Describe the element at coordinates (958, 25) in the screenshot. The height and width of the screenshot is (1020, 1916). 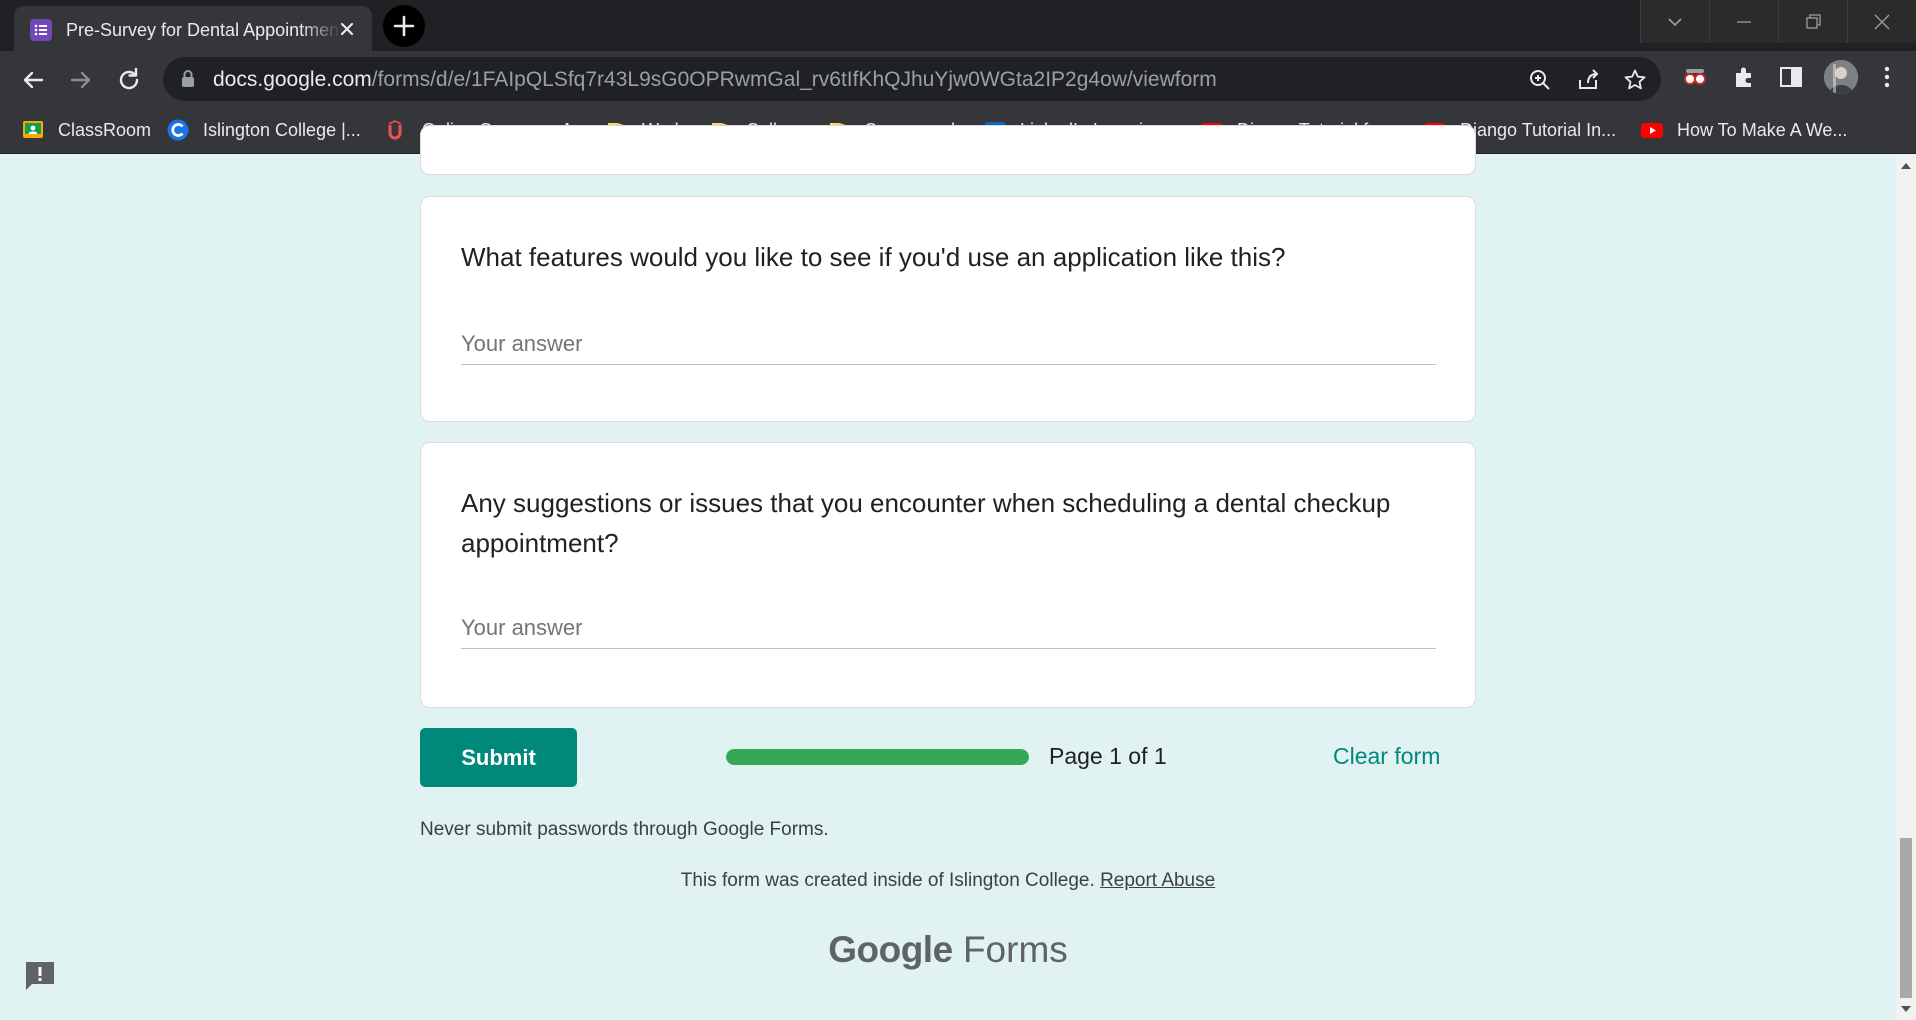
I see `browser-tab-strip: Pre-Survey for Dental Appointment` at that location.